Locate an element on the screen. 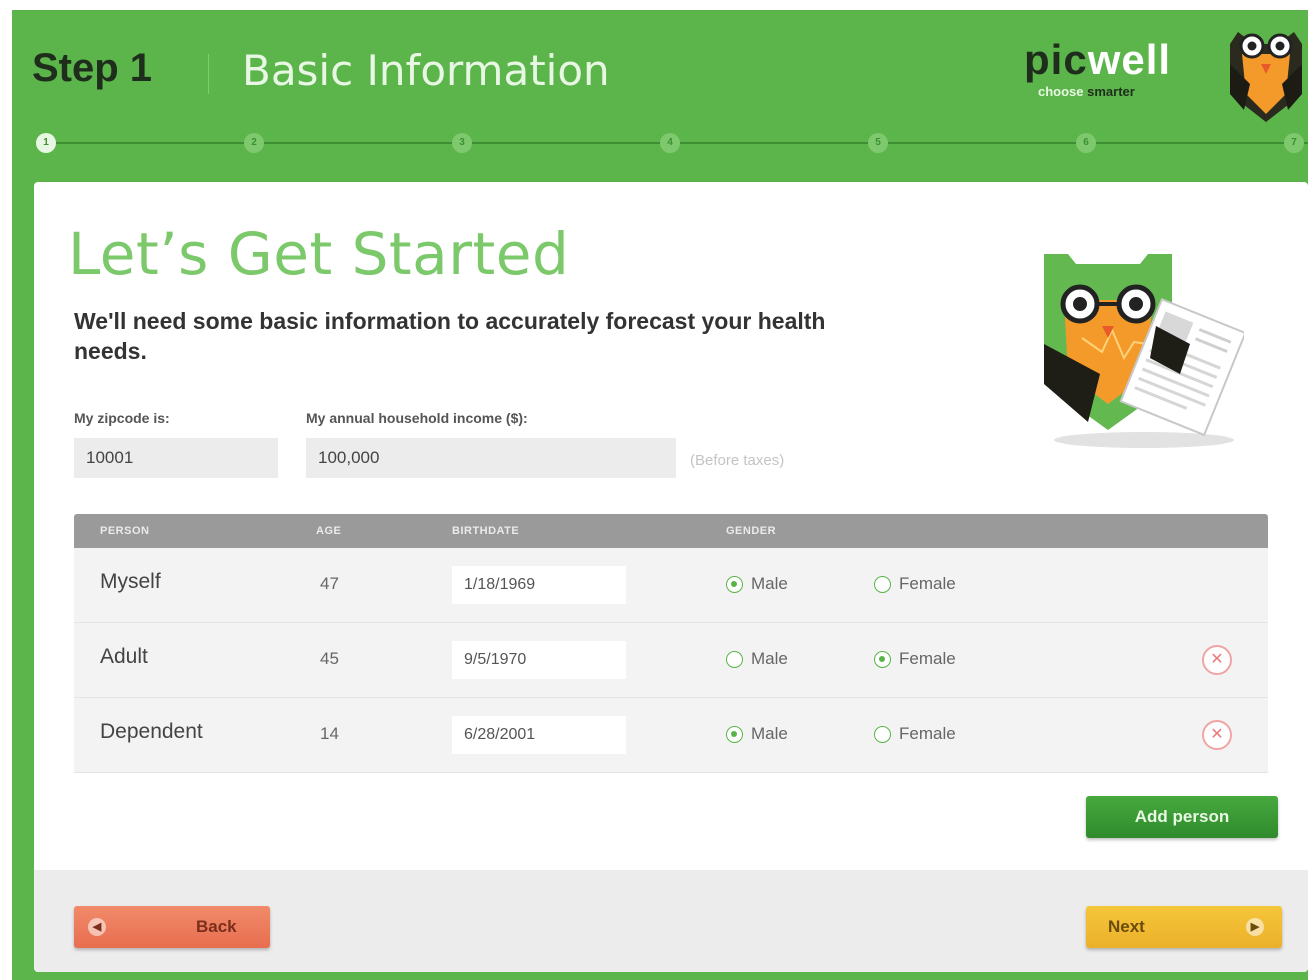 This screenshot has height=980, width=1308. picwell-logo: picwell choose smarter is located at coordinates (1119, 71).